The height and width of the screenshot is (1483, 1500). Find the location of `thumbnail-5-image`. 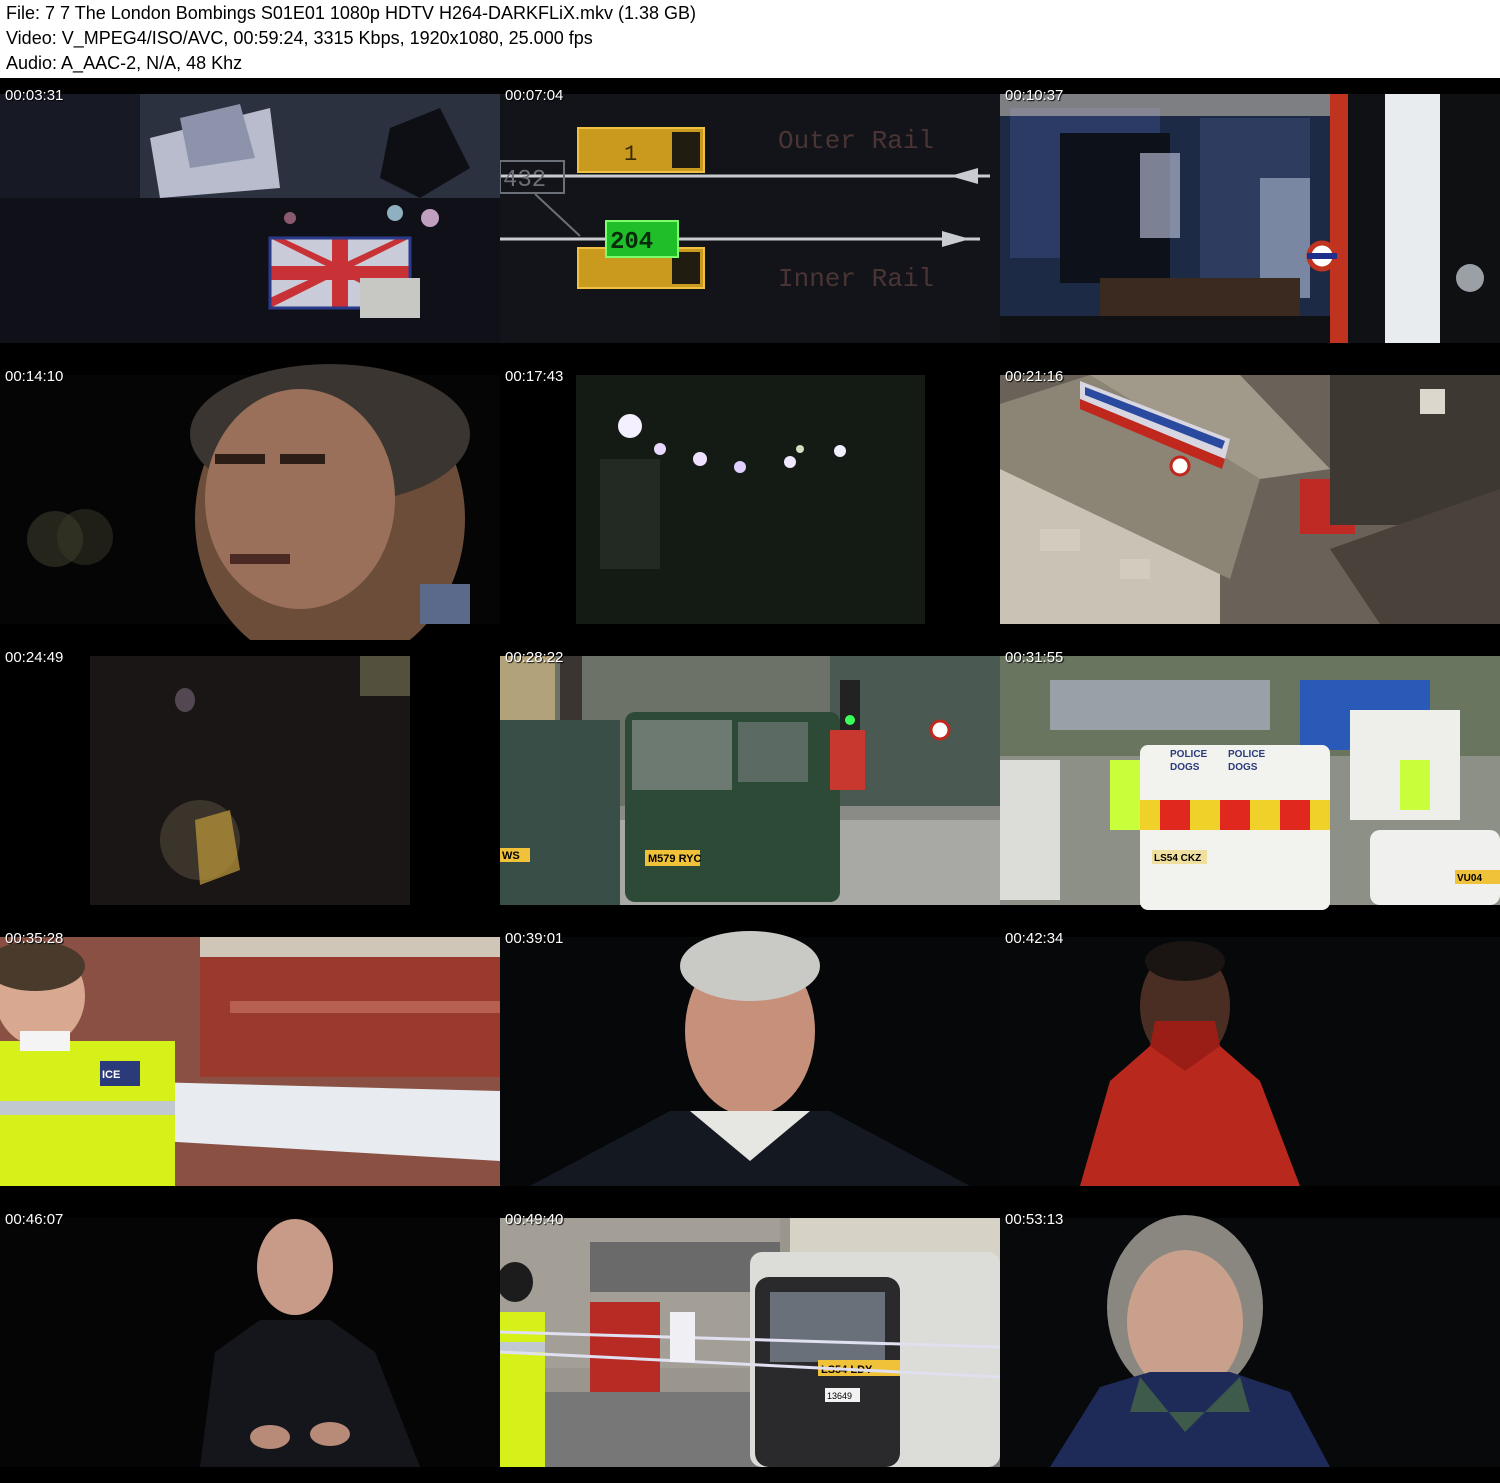

thumbnail-5-image is located at coordinates (750, 499).